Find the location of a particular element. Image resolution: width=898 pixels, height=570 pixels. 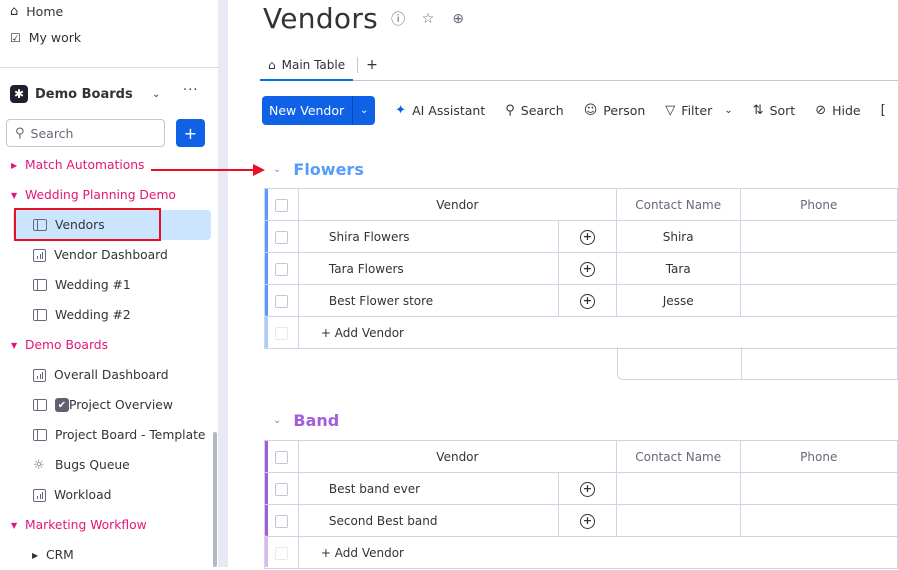

folder-label: Match Automations is located at coordinates (85, 165).